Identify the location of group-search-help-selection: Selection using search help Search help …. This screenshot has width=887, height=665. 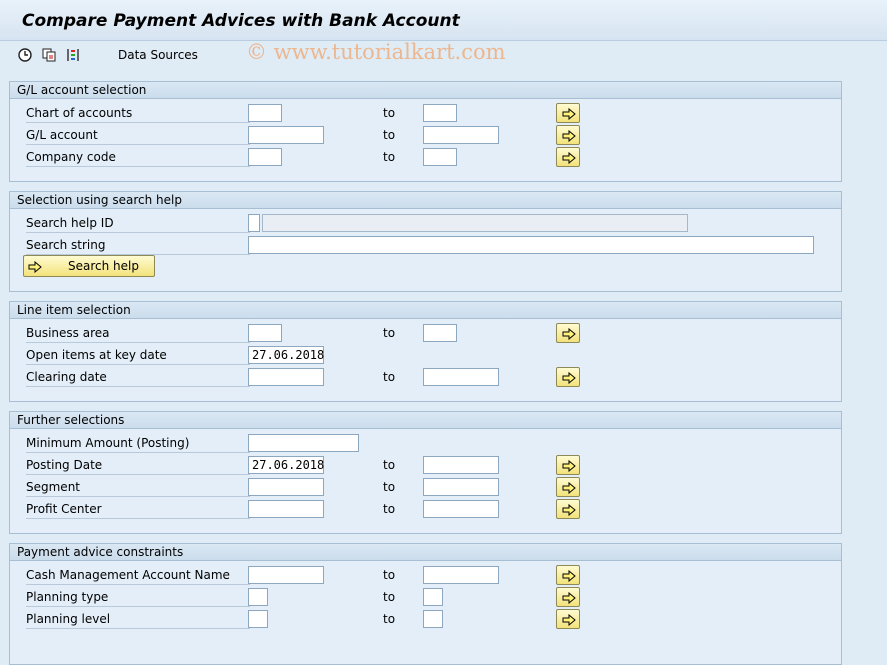
(425, 241).